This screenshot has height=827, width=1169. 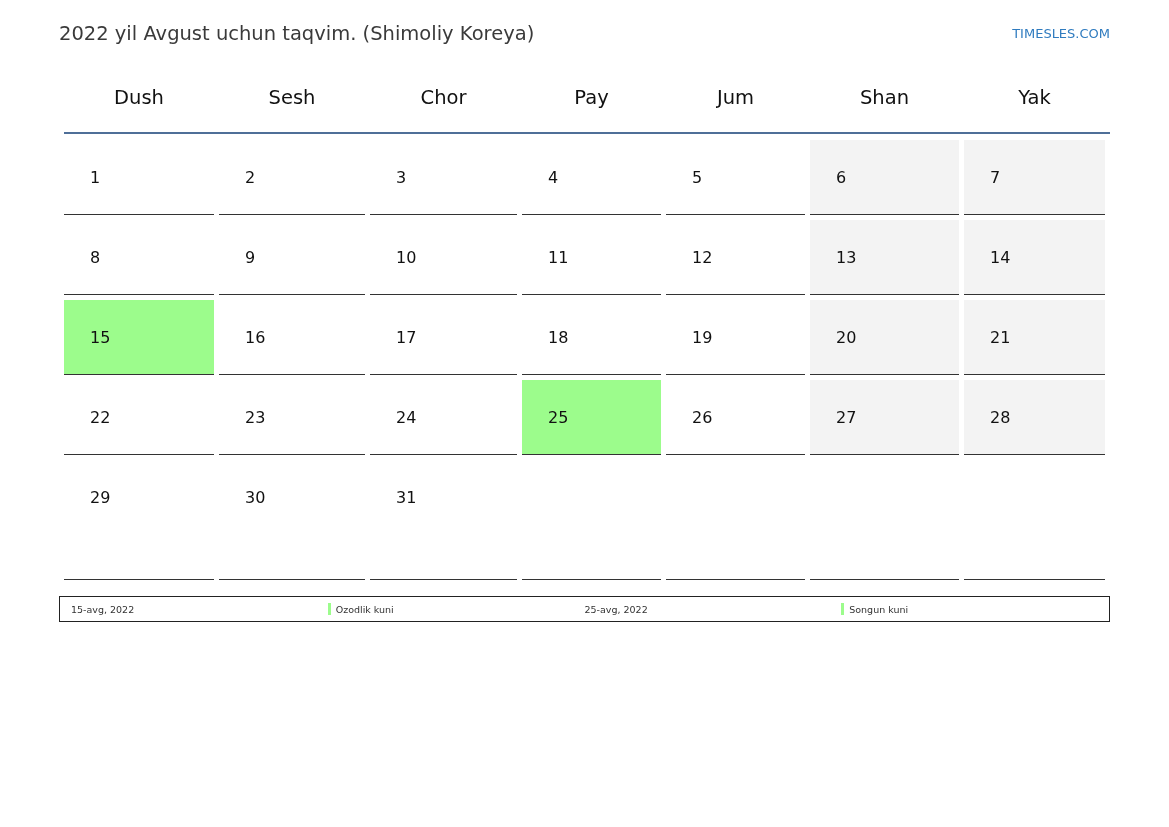 What do you see at coordinates (100, 497) in the screenshot?
I see `day-number: 29` at bounding box center [100, 497].